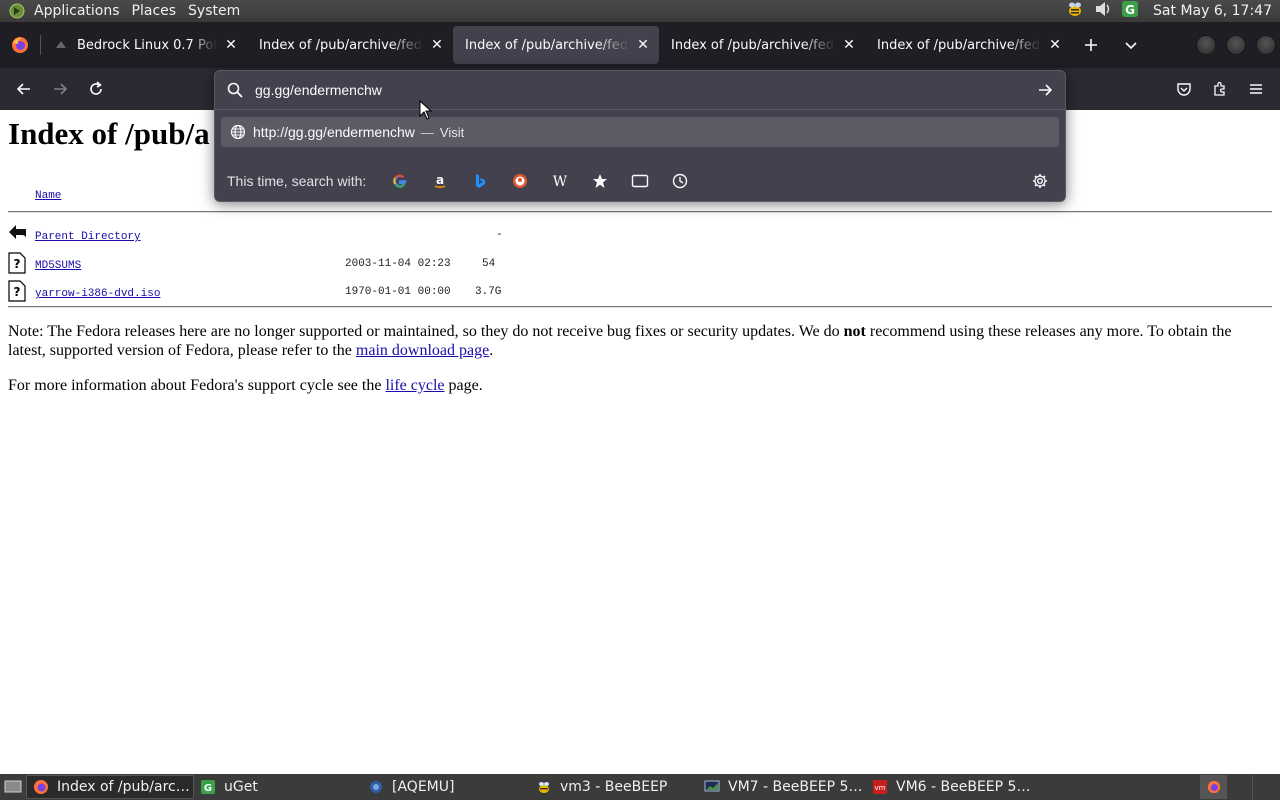 This screenshot has width=1280, height=800. I want to click on task-vm6-beebeep: vm VM6 - BeeBEEP 5.8.6, so click(950, 787).